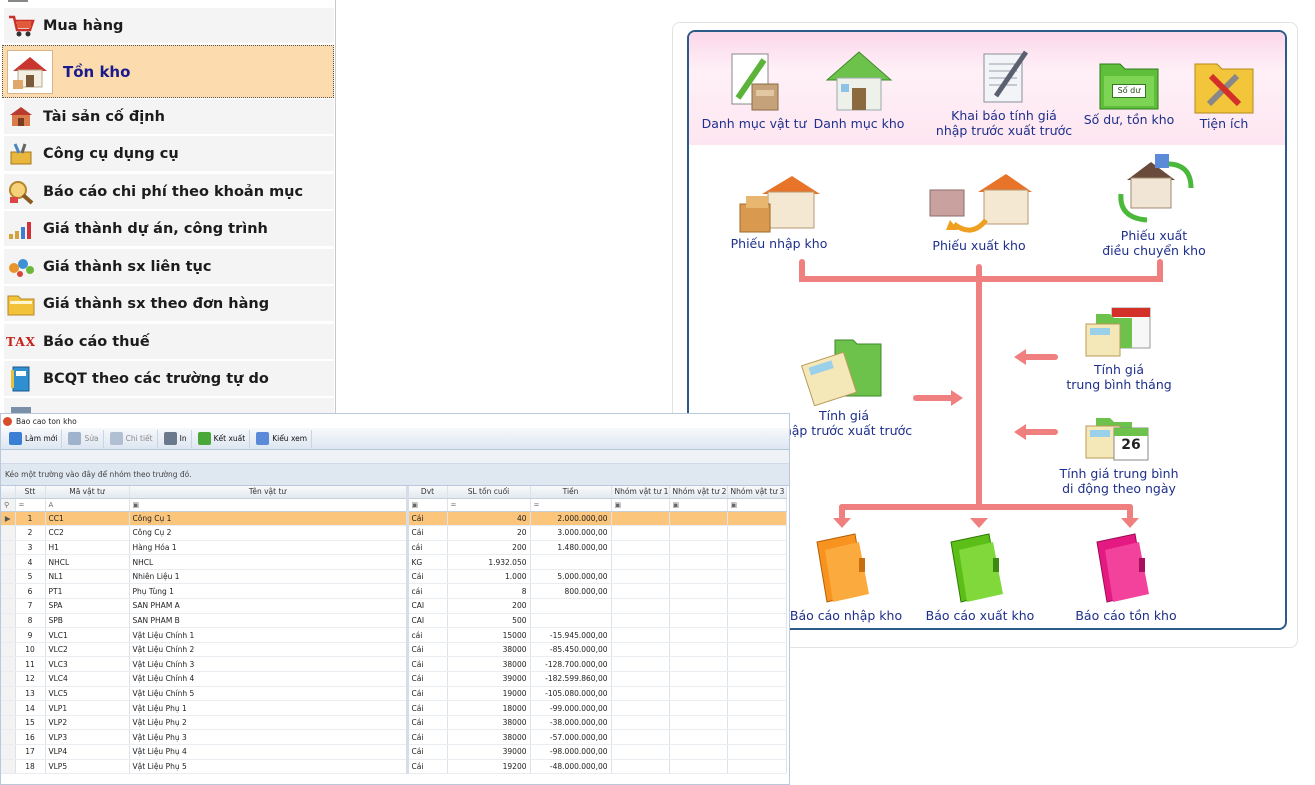 The width and height of the screenshot is (1315, 785). Describe the element at coordinates (87, 519) in the screenshot. I see `cell-item-code: CC1` at that location.